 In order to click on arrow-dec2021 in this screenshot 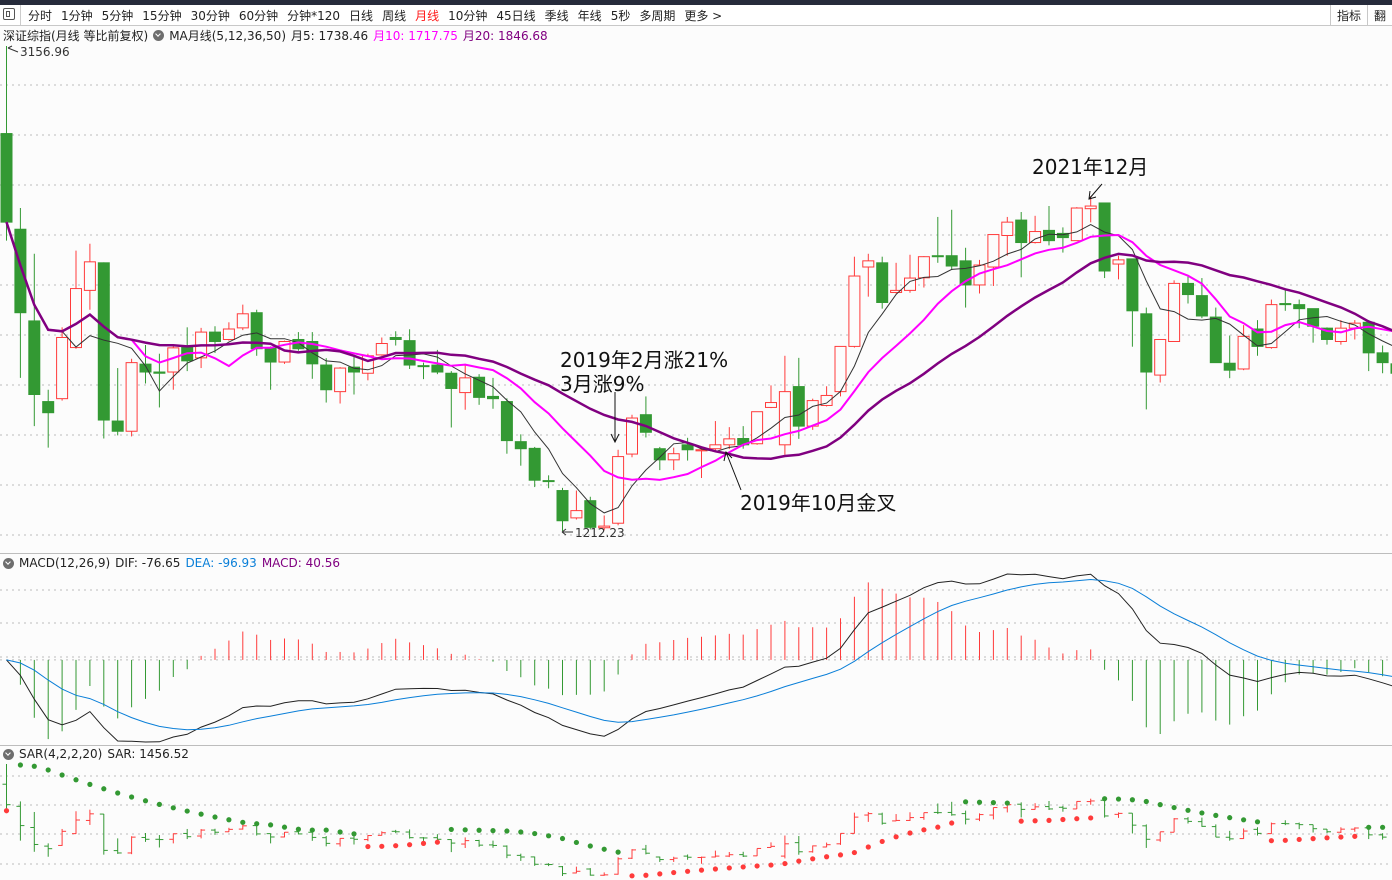, I will do `click(1095, 191)`.